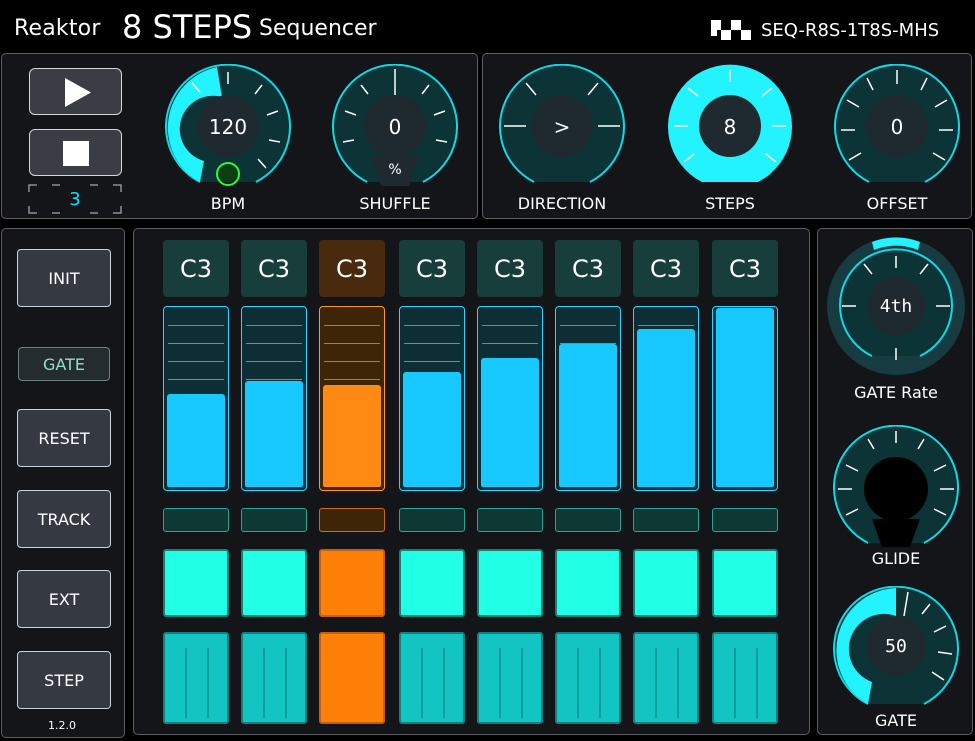  I want to click on version-label: 1.2.0, so click(62, 725).